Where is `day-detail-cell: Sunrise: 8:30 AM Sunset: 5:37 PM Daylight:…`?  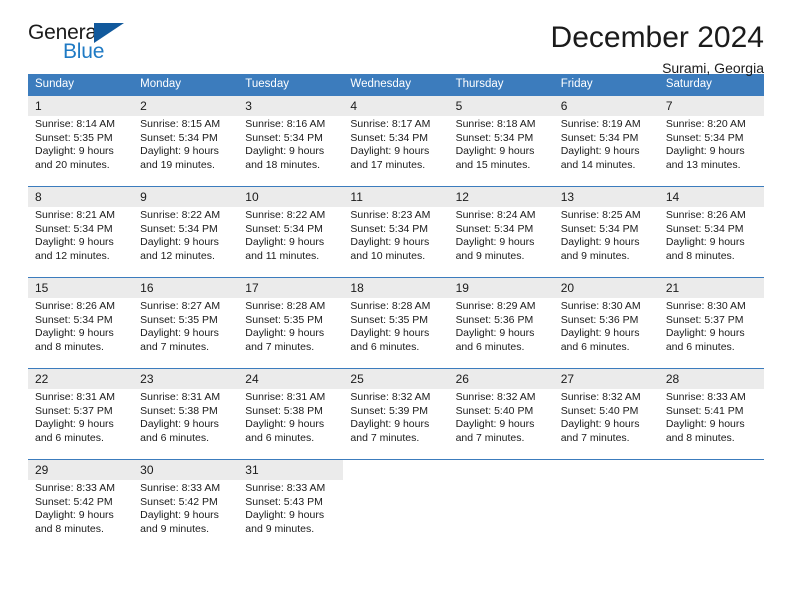
day-detail-cell: Sunrise: 8:30 AM Sunset: 5:37 PM Daylight:… is located at coordinates (711, 333).